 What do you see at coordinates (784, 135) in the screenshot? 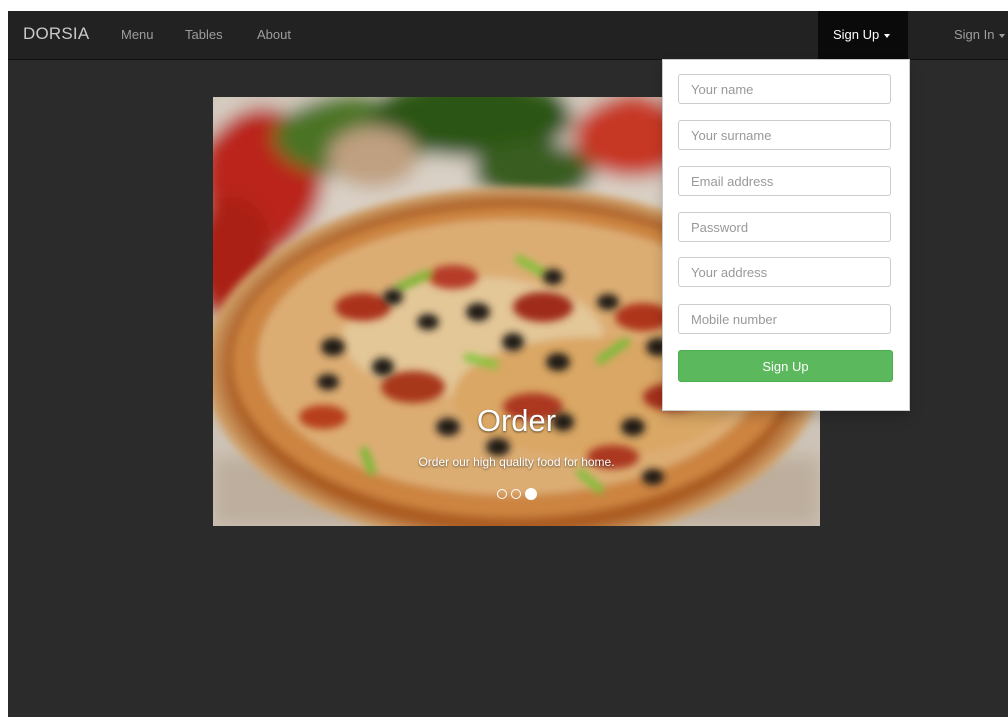
I see `surname-field` at bounding box center [784, 135].